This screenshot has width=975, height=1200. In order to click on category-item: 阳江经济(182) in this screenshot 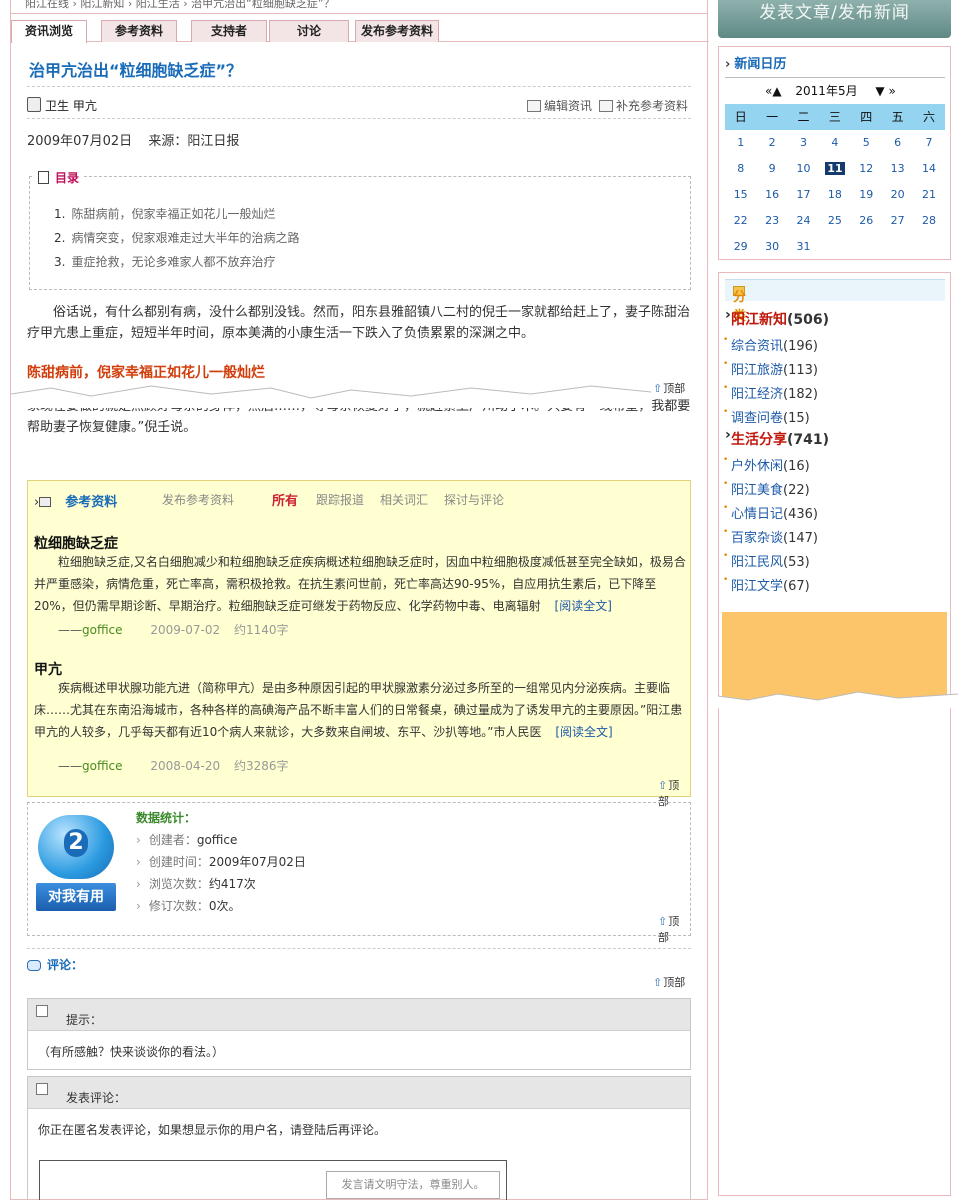, I will do `click(770, 392)`.